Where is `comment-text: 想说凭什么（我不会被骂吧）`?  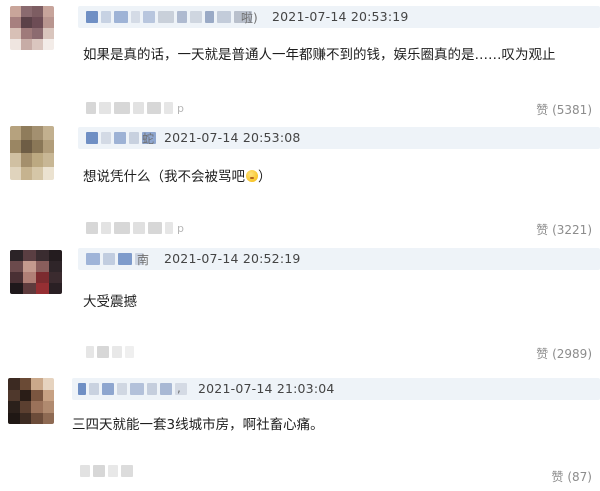
comment-text: 想说凭什么（我不会被骂吧） is located at coordinates (177, 177).